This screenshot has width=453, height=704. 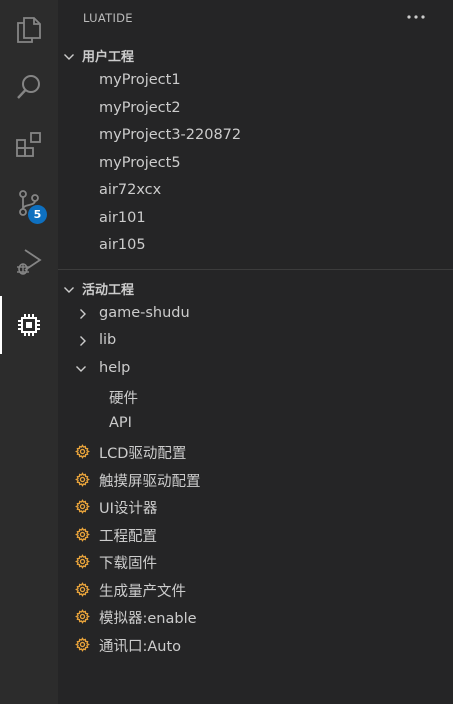 What do you see at coordinates (122, 245) in the screenshot?
I see `project-item-label: air105` at bounding box center [122, 245].